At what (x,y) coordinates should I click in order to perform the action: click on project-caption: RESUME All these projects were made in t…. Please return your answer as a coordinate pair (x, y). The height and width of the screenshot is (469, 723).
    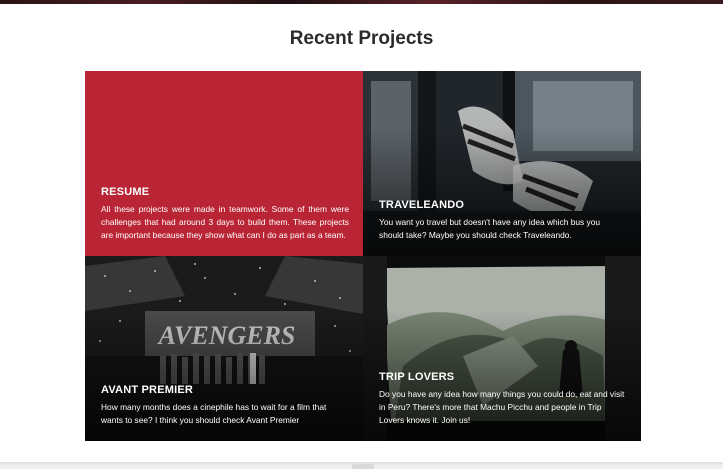
    Looking at the image, I should click on (225, 214).